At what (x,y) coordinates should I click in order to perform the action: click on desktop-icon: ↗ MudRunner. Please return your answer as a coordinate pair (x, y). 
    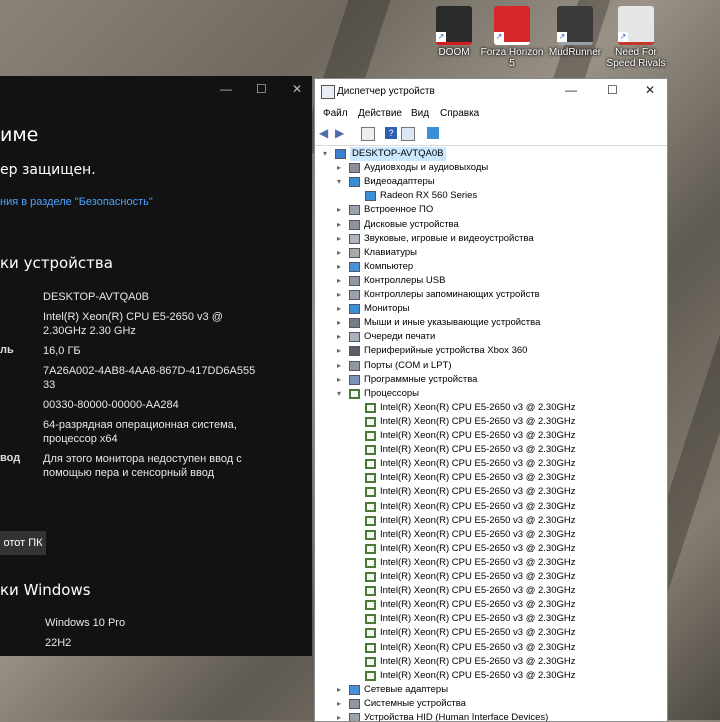
    Looking at the image, I should click on (575, 32).